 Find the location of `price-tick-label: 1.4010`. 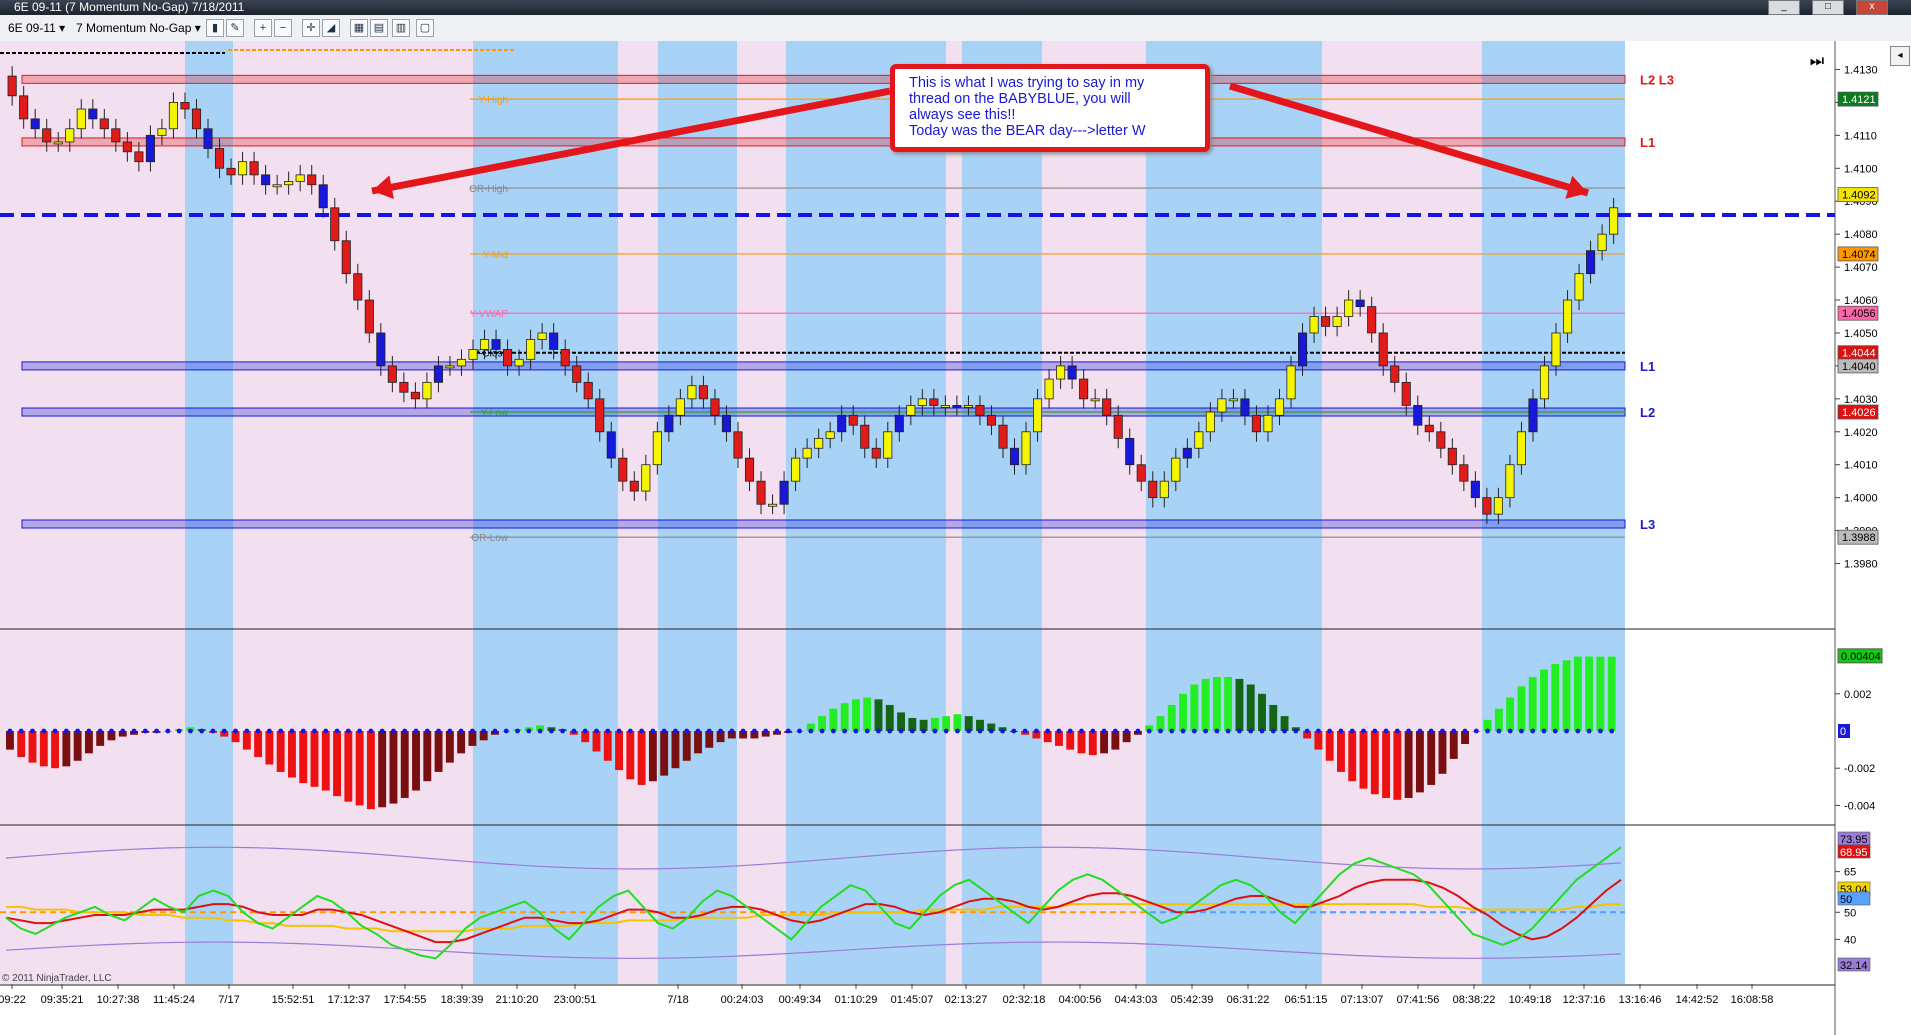

price-tick-label: 1.4010 is located at coordinates (1861, 466).